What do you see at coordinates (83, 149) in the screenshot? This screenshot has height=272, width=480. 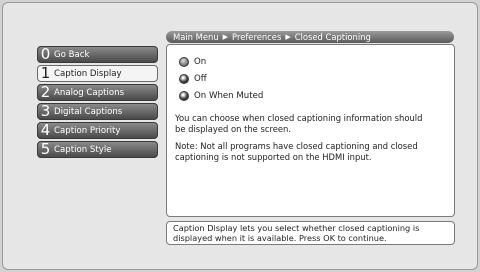 I see `menu-item-label: Caption Style` at bounding box center [83, 149].